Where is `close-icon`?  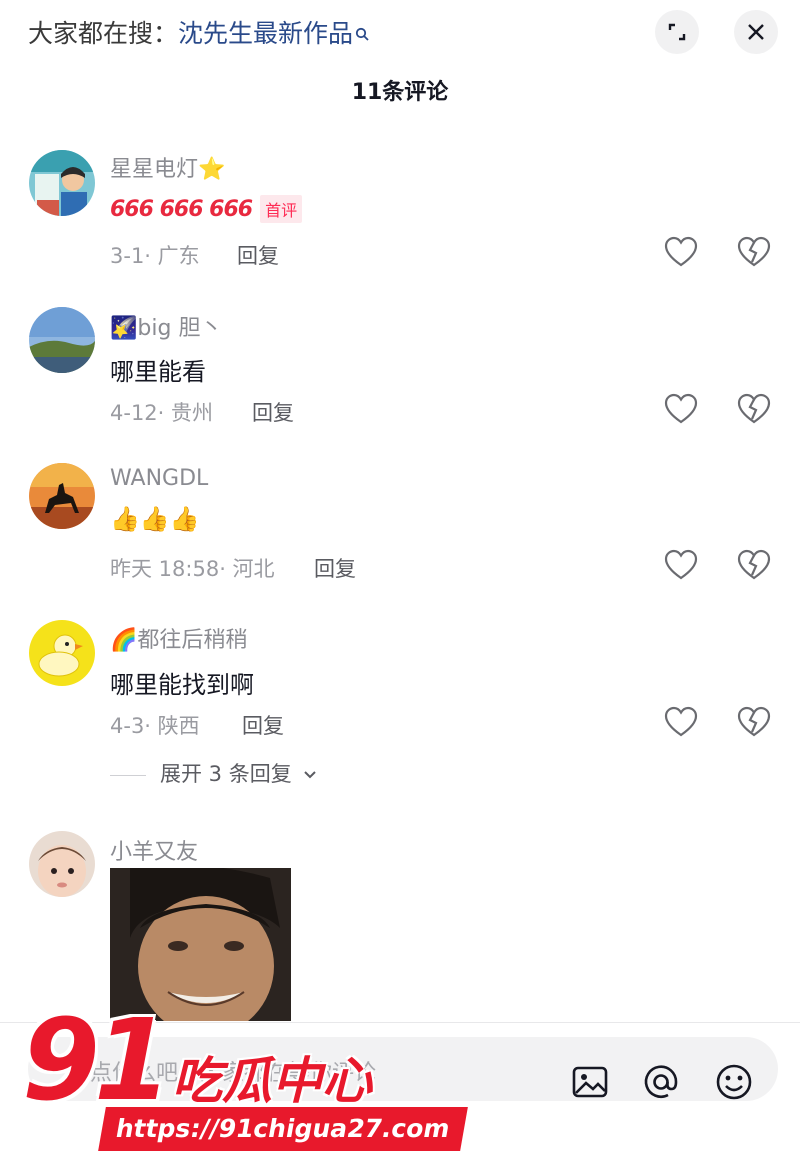 close-icon is located at coordinates (756, 32).